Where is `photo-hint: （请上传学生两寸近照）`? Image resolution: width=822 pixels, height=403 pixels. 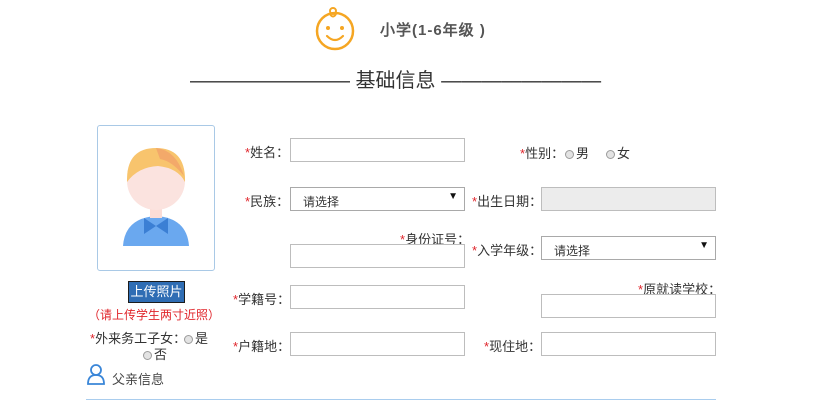 photo-hint: （请上传学生两寸近照） is located at coordinates (154, 315).